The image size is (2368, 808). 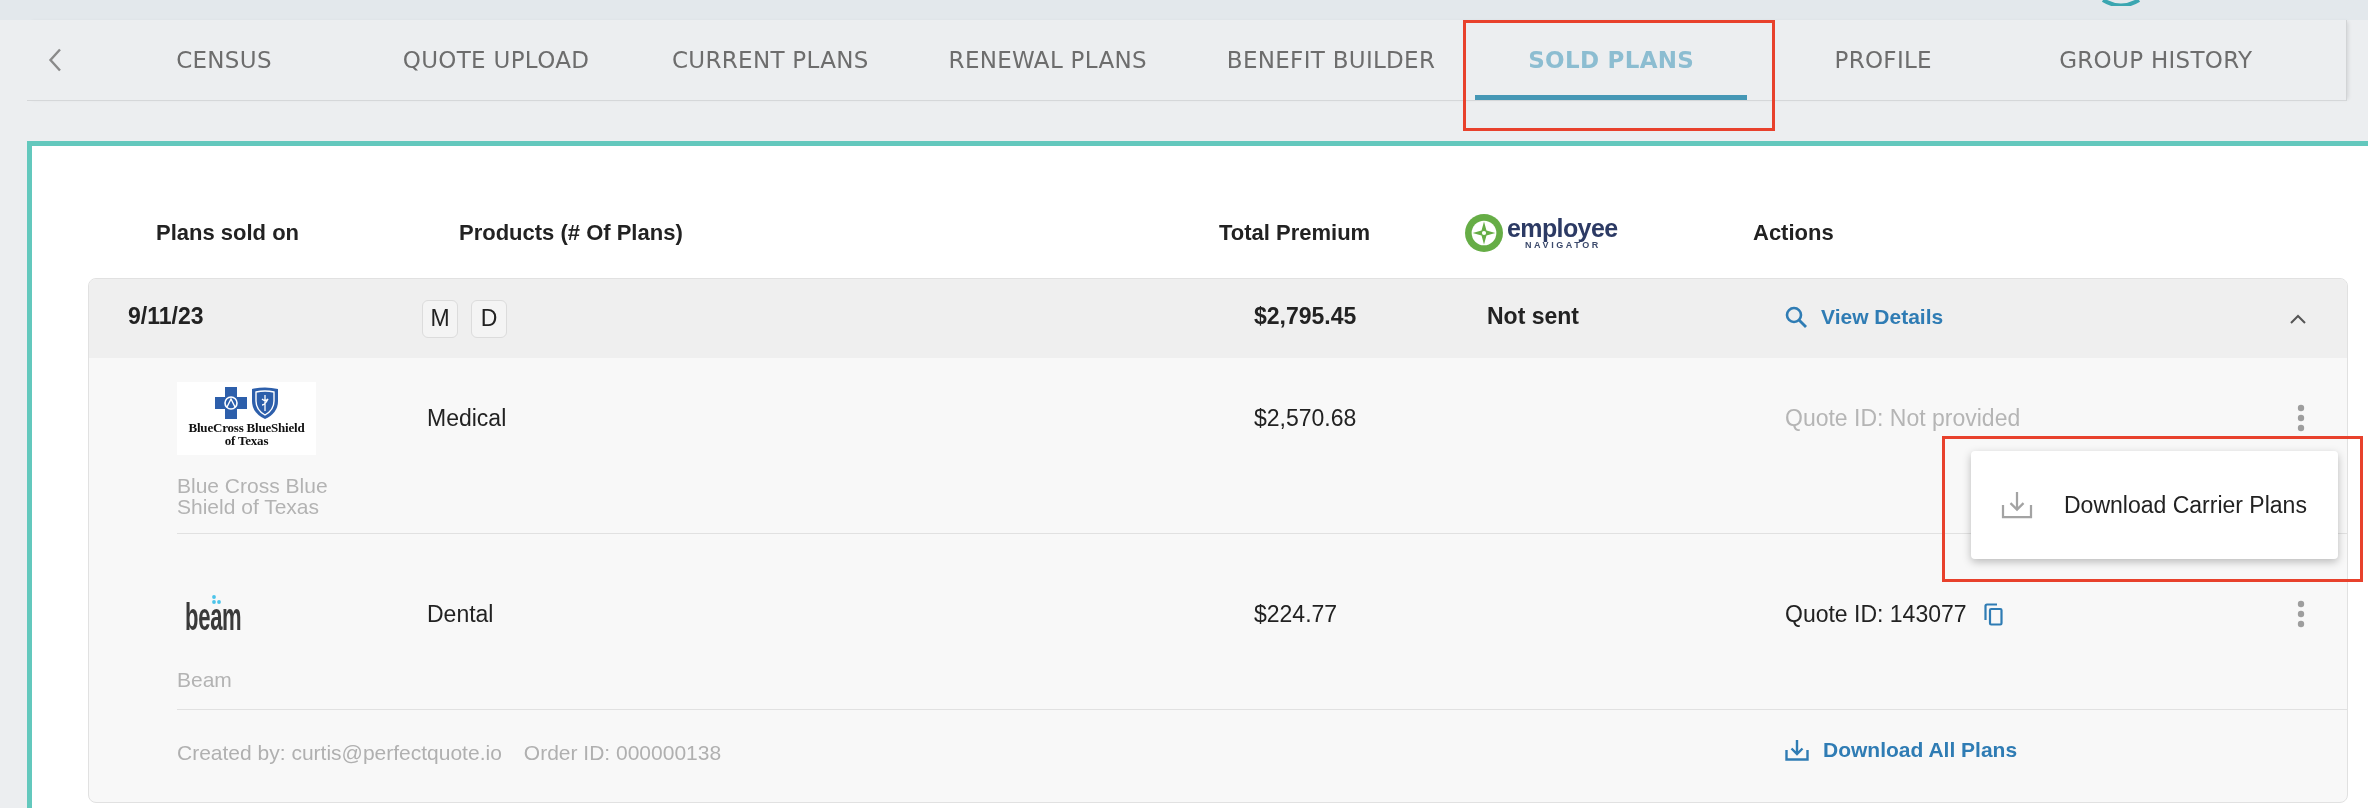 What do you see at coordinates (770, 60) in the screenshot?
I see `tab: CURRENT PLANS` at bounding box center [770, 60].